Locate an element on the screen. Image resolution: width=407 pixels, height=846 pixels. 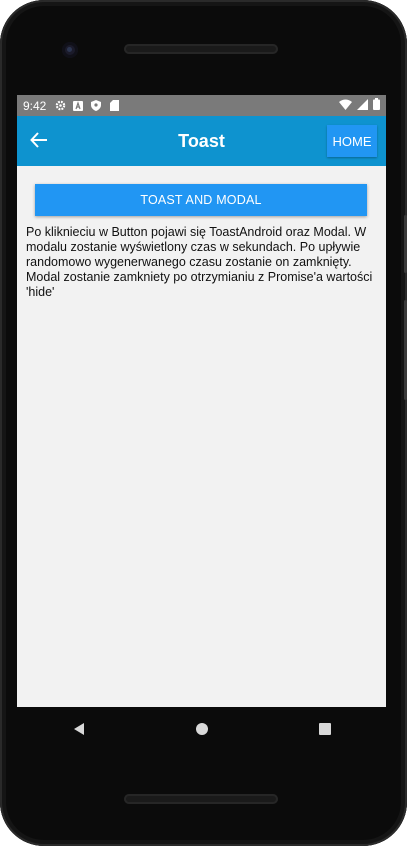
toast-and-modal-button: TOAST AND MODAL is located at coordinates (201, 200).